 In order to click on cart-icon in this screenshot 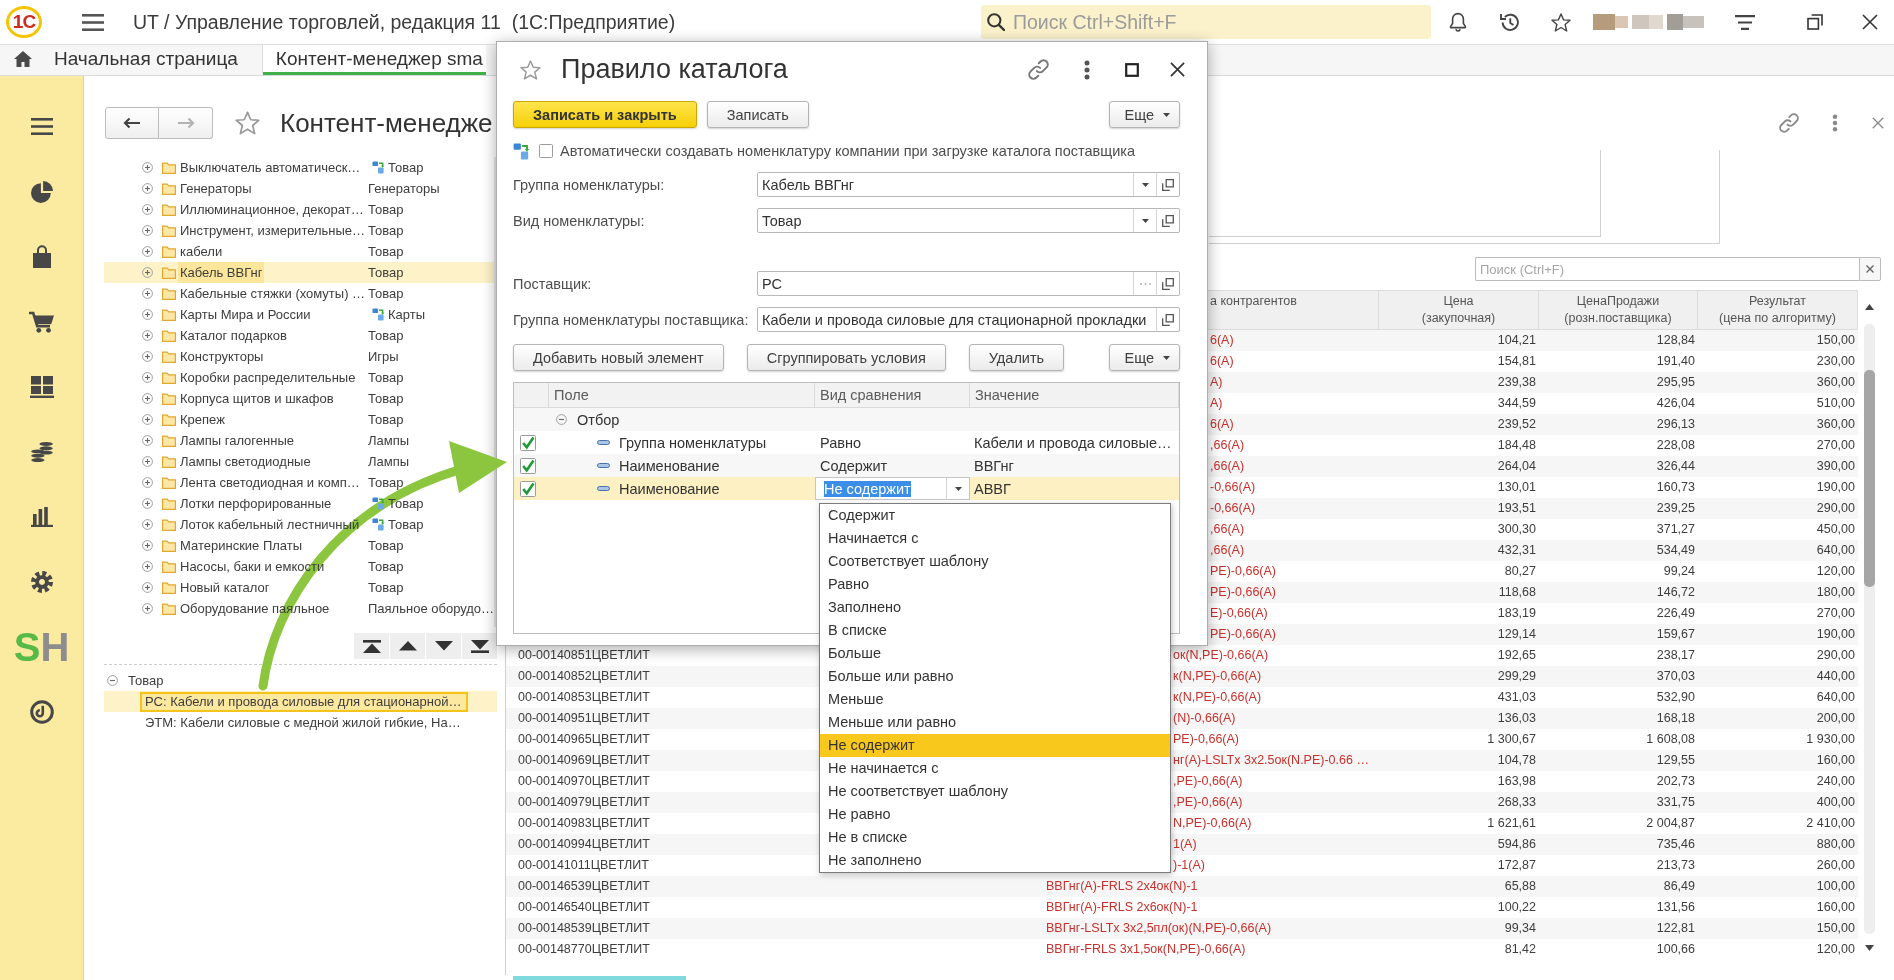, I will do `click(41, 321)`.